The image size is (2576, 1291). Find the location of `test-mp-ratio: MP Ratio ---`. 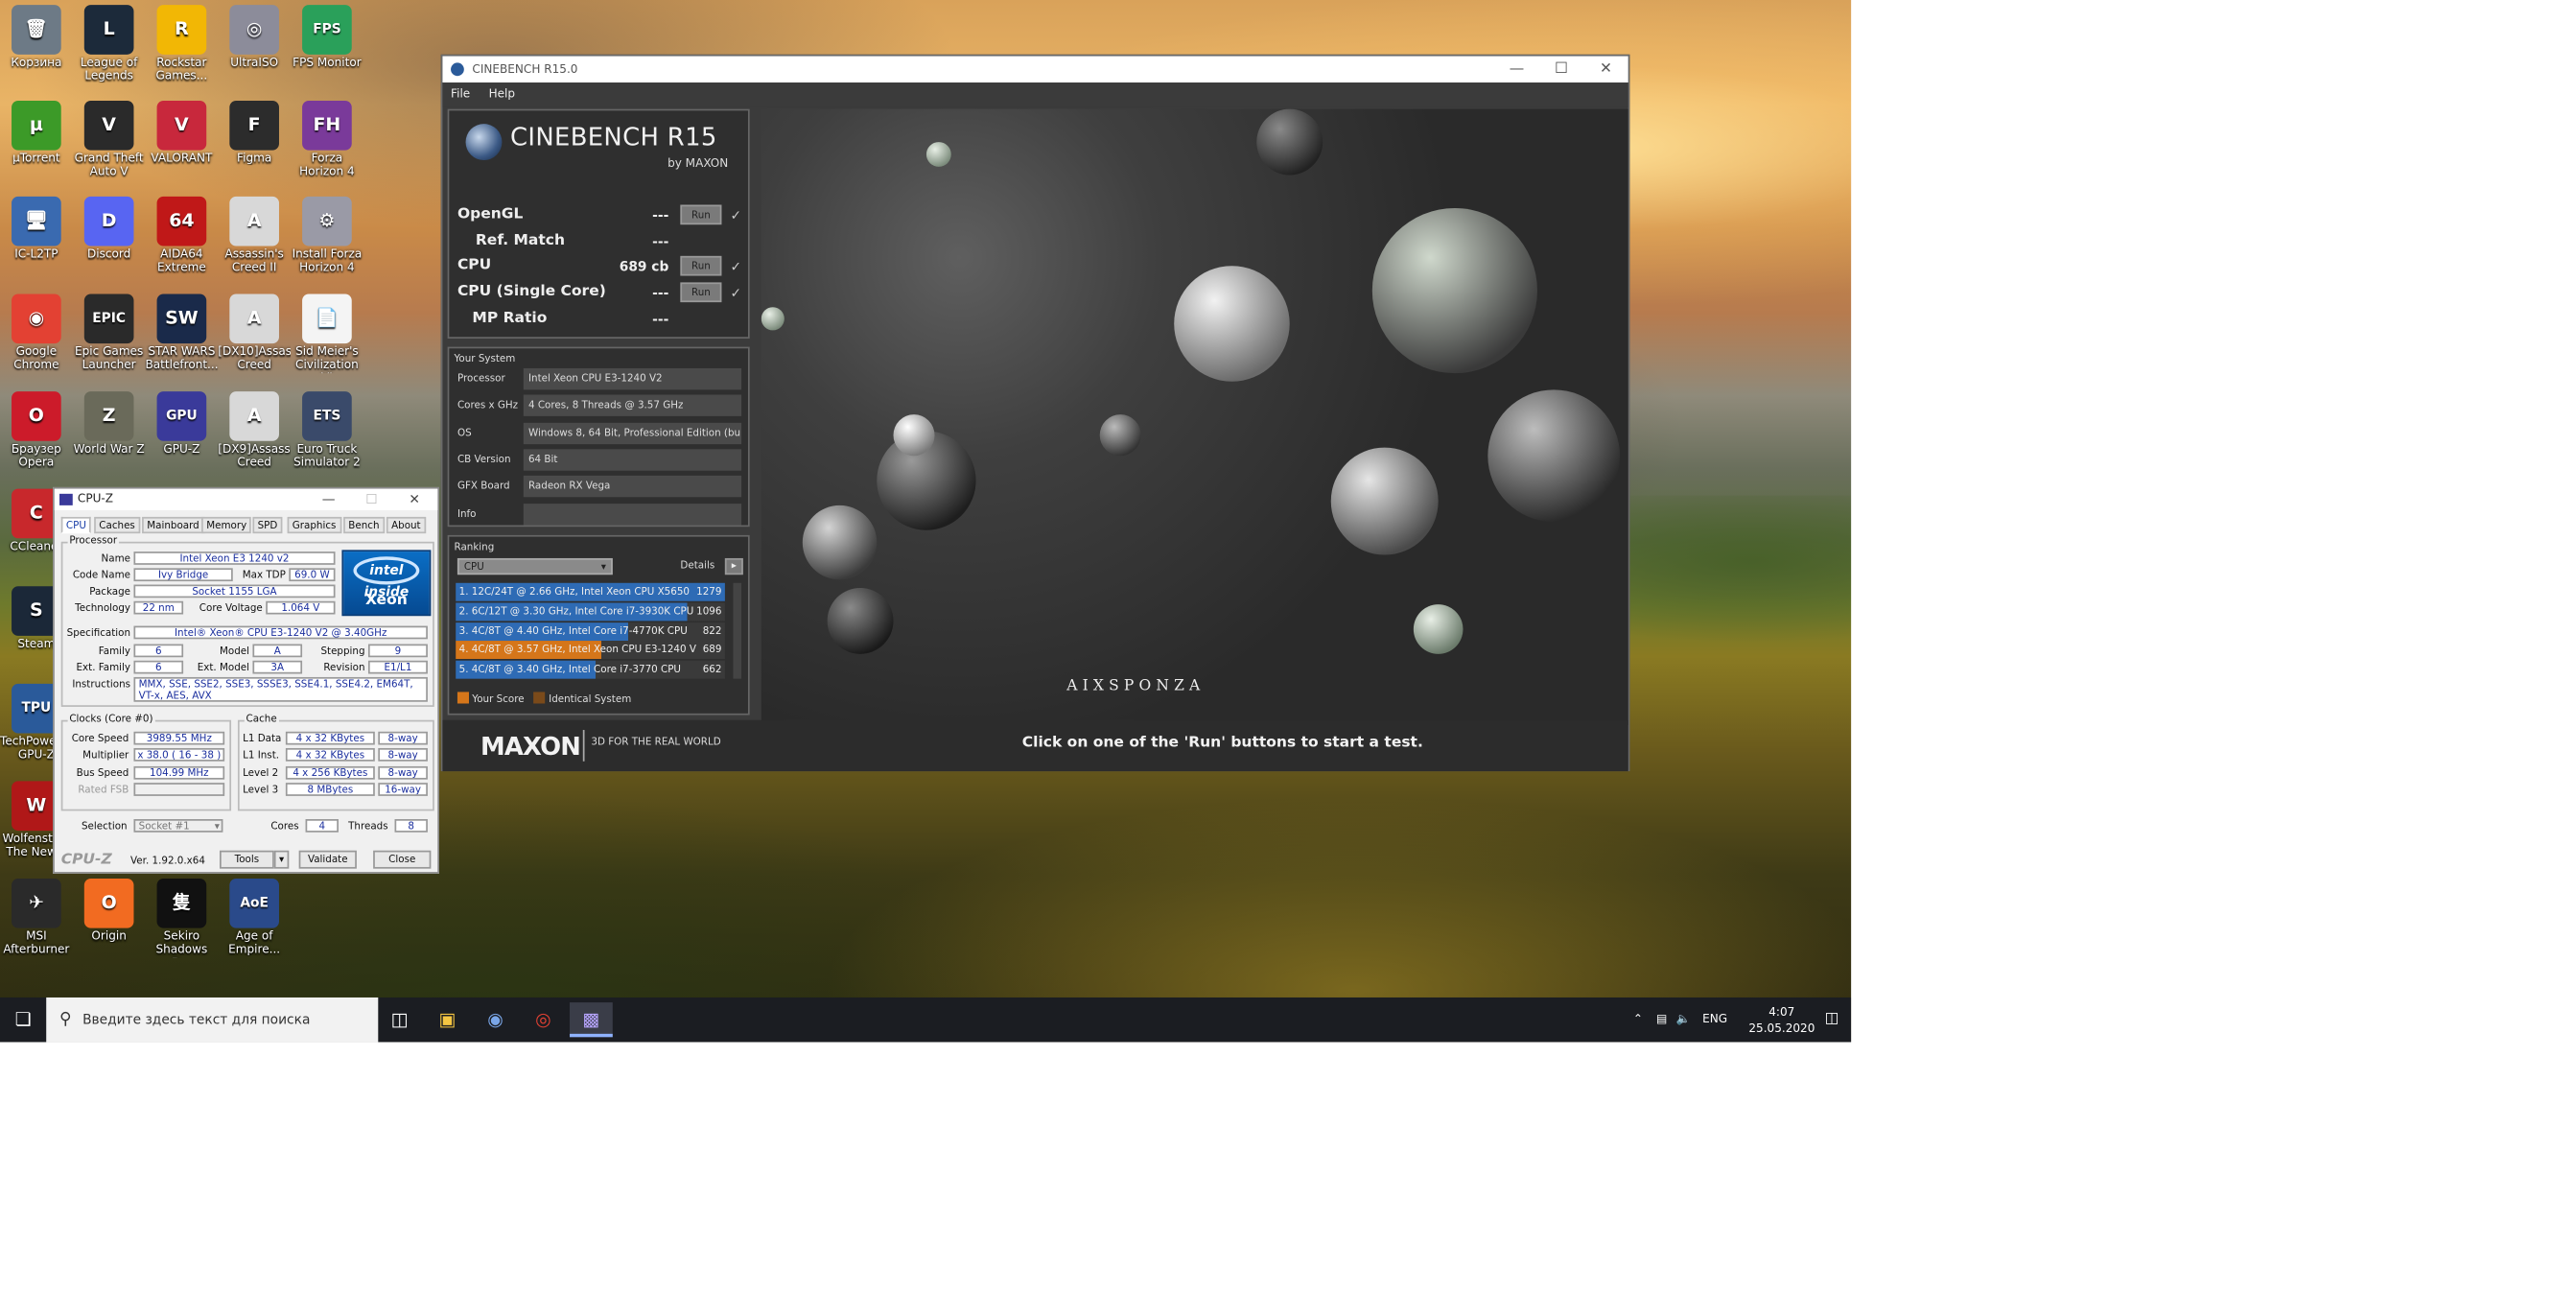

test-mp-ratio: MP Ratio --- is located at coordinates (601, 319).